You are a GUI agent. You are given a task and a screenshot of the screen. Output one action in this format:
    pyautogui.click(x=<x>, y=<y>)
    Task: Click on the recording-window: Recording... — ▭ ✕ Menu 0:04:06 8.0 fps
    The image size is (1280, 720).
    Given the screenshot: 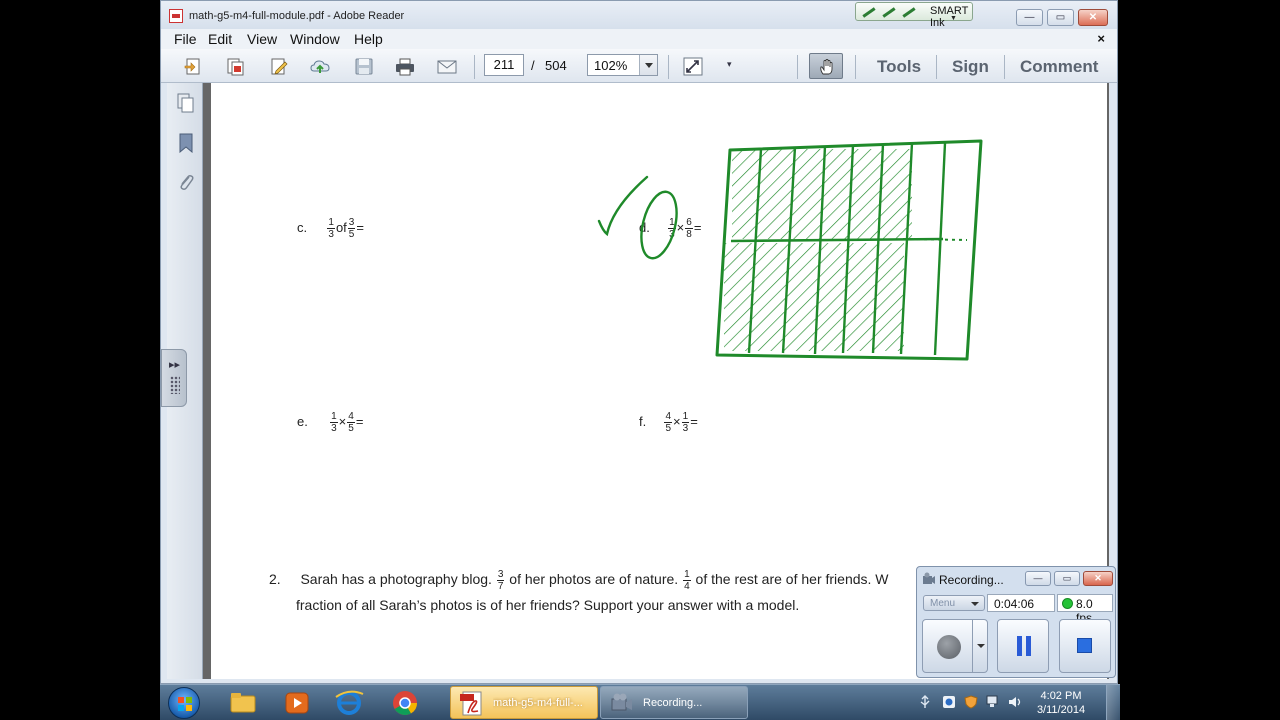 What is the action you would take?
    pyautogui.click(x=1016, y=622)
    